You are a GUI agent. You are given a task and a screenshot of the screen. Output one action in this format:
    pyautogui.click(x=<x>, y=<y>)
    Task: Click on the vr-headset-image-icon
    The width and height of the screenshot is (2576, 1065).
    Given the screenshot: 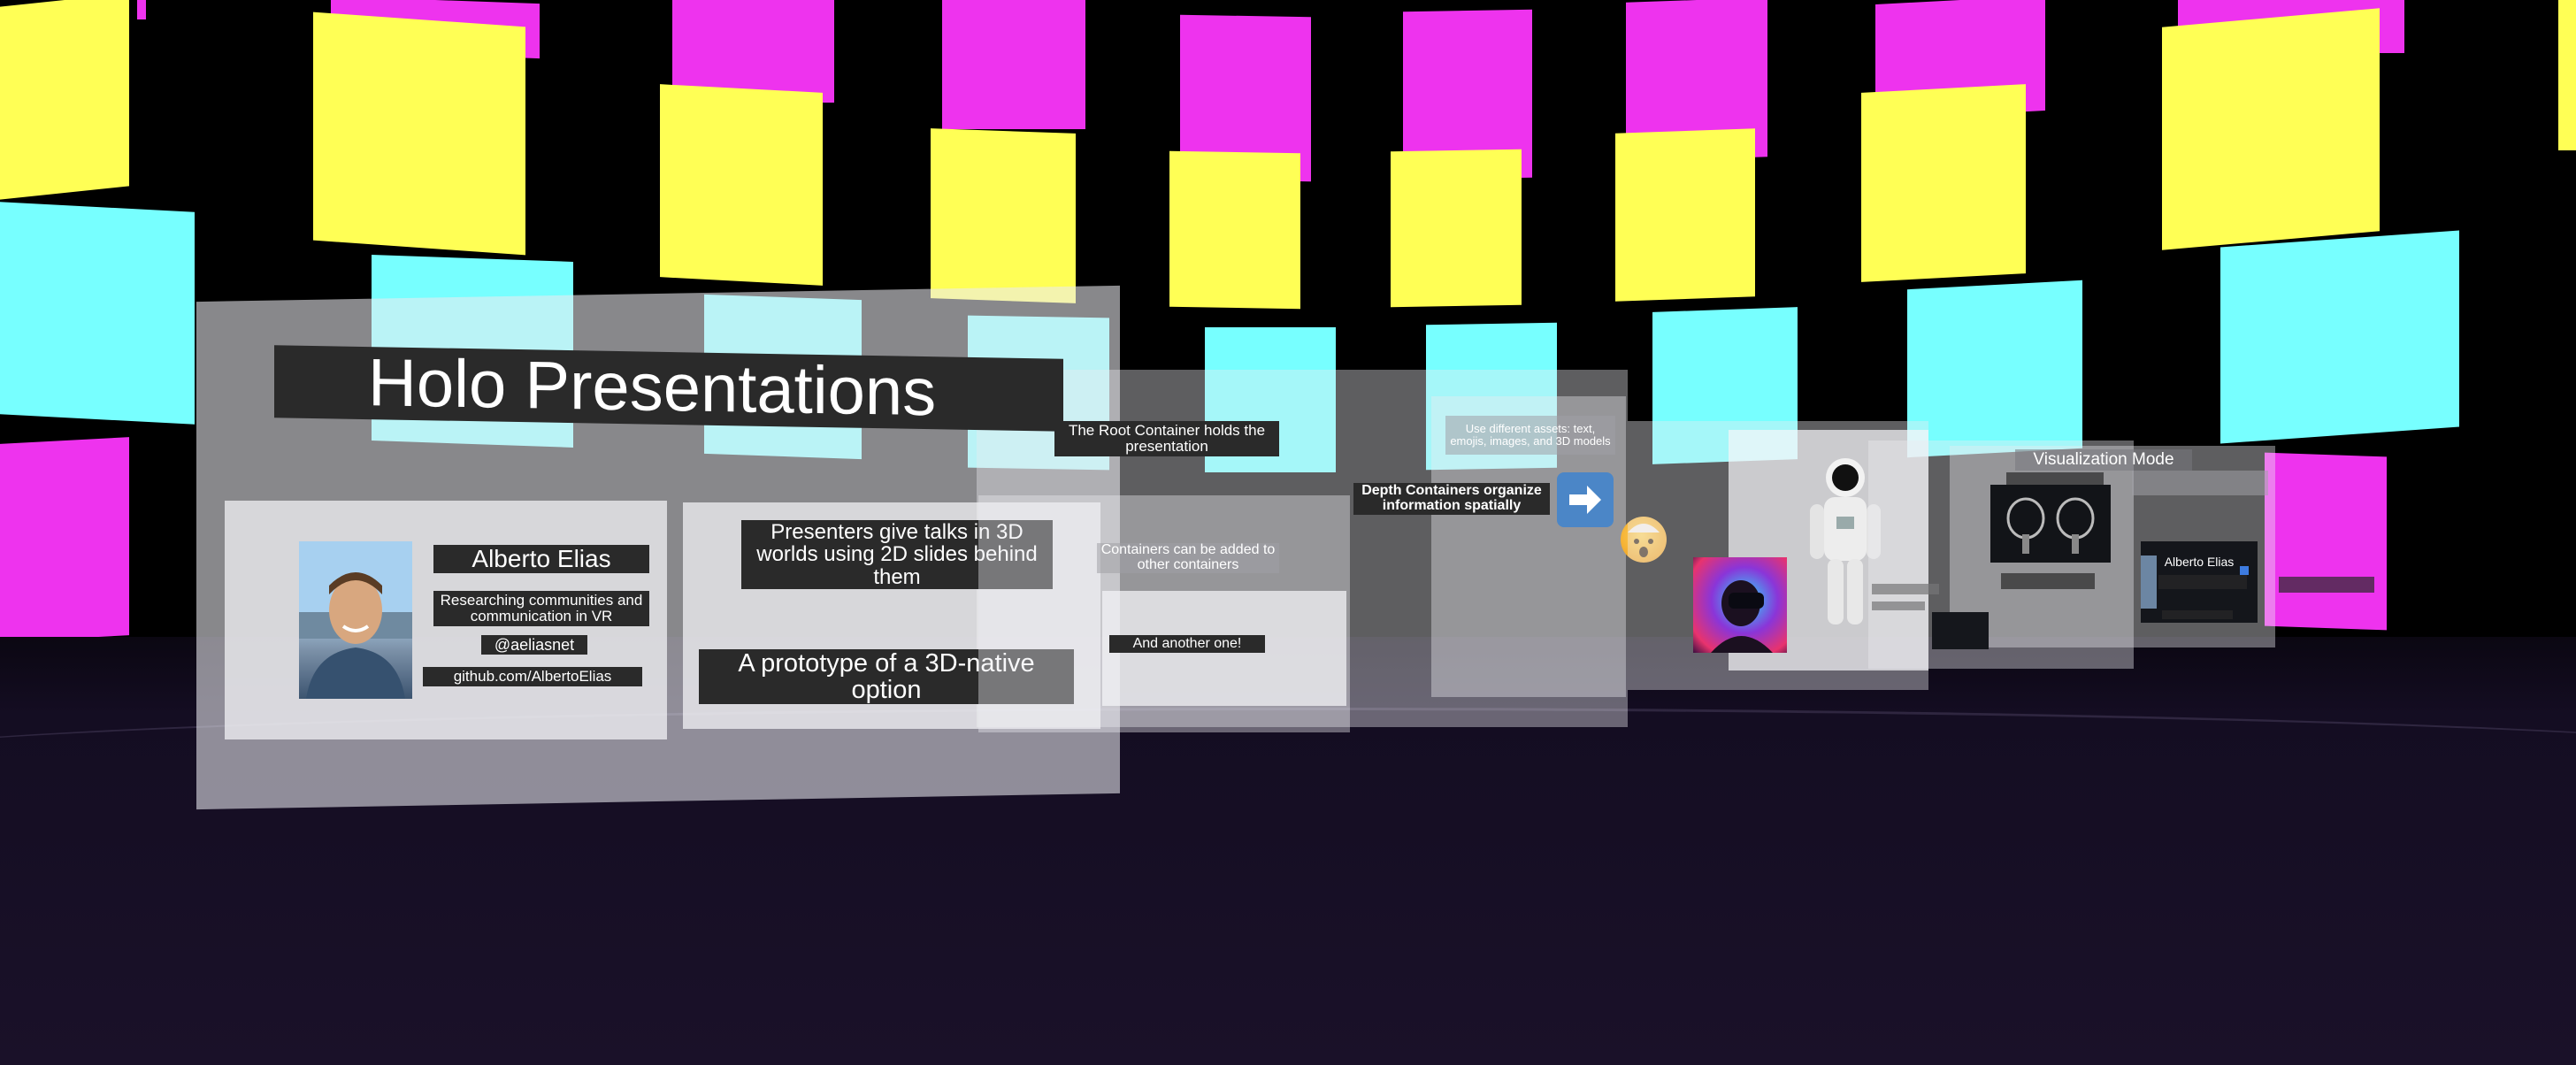 What is the action you would take?
    pyautogui.click(x=1740, y=605)
    